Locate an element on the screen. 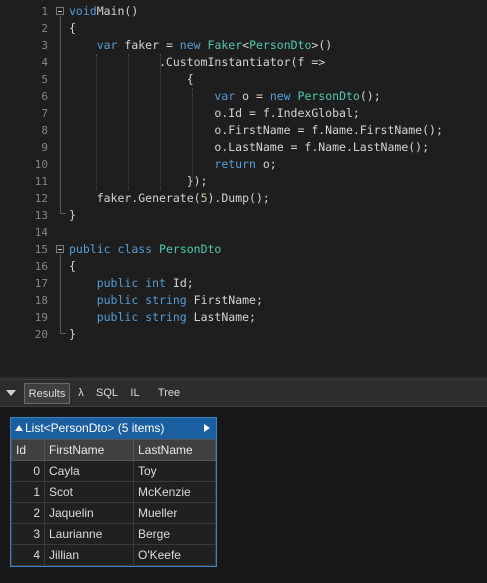  cell-lastname: Berge is located at coordinates (174, 534).